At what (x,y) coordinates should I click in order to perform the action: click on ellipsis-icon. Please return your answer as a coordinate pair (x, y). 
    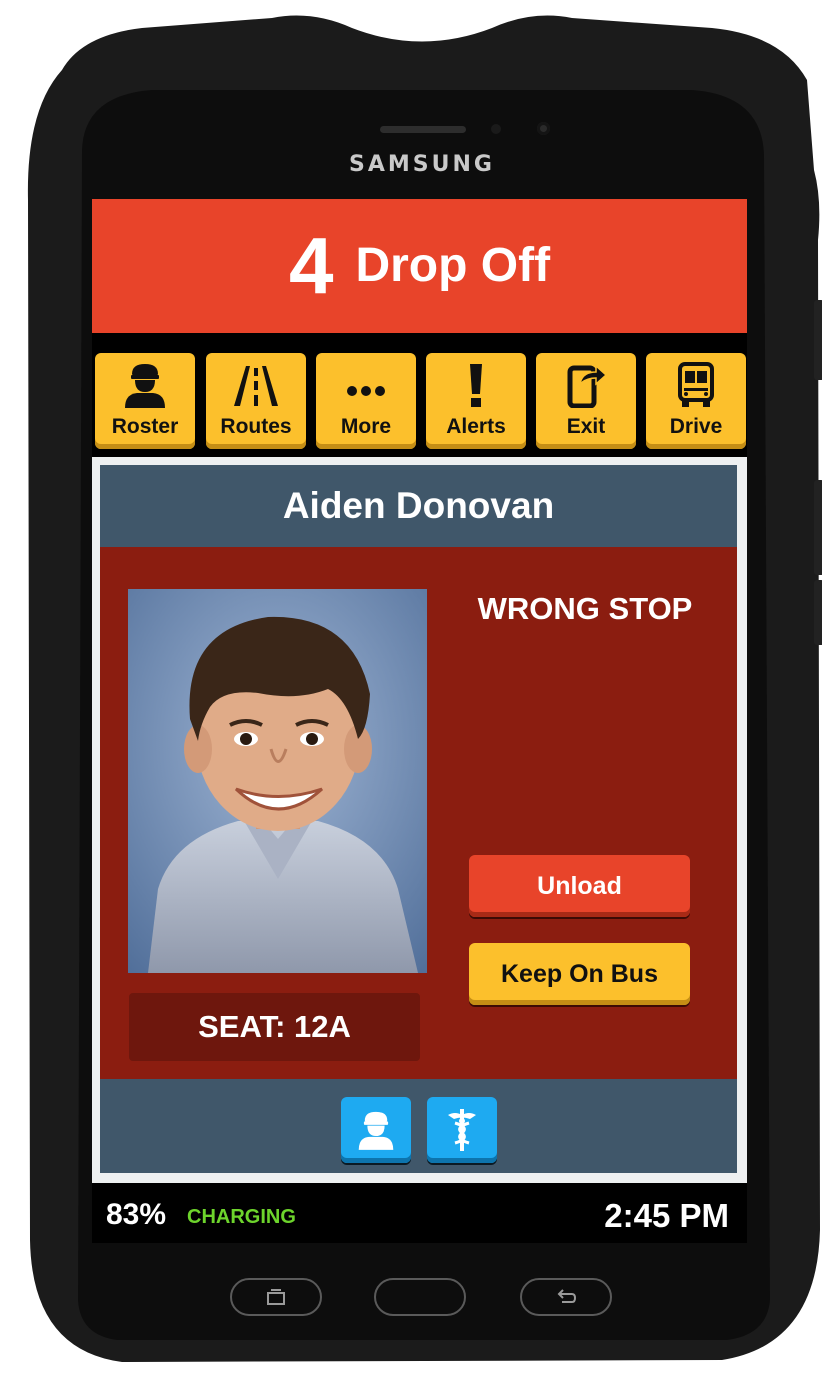
    Looking at the image, I should click on (366, 391).